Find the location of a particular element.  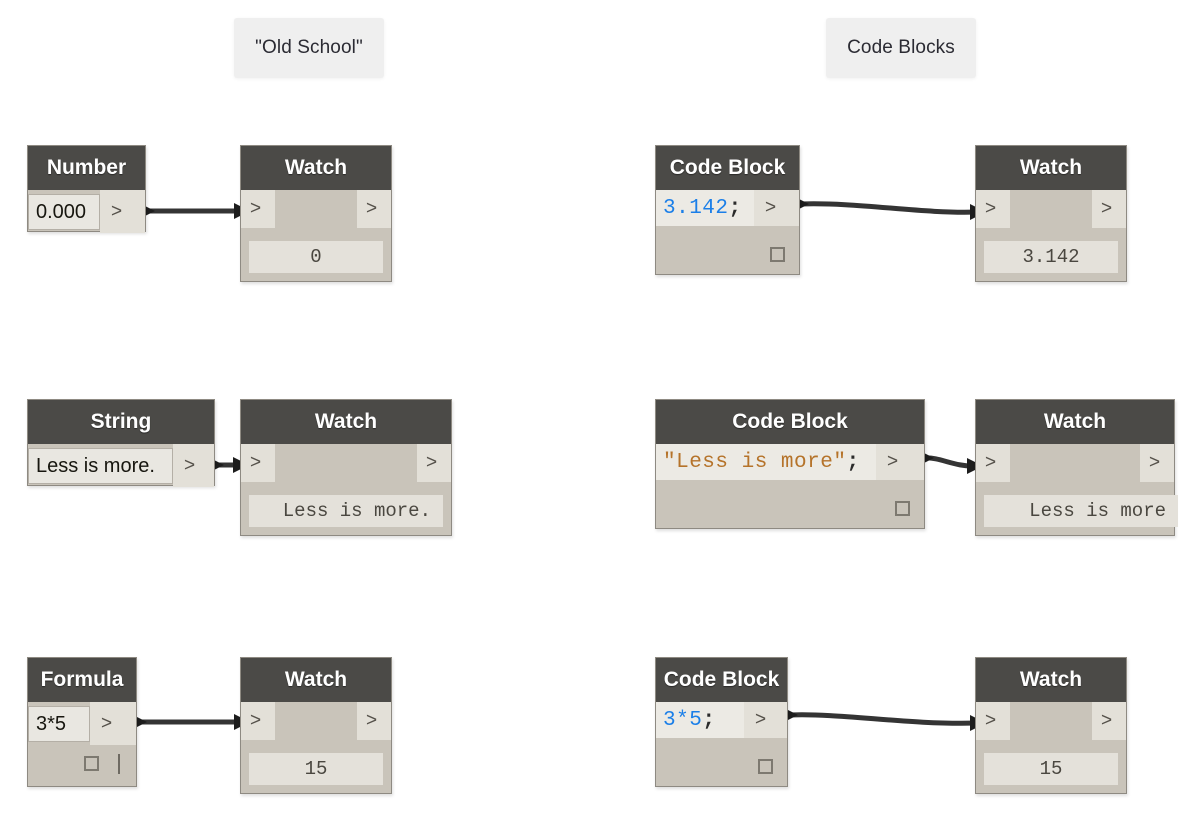

node-watch-string: Watch > > Less is more. is located at coordinates (346, 467).